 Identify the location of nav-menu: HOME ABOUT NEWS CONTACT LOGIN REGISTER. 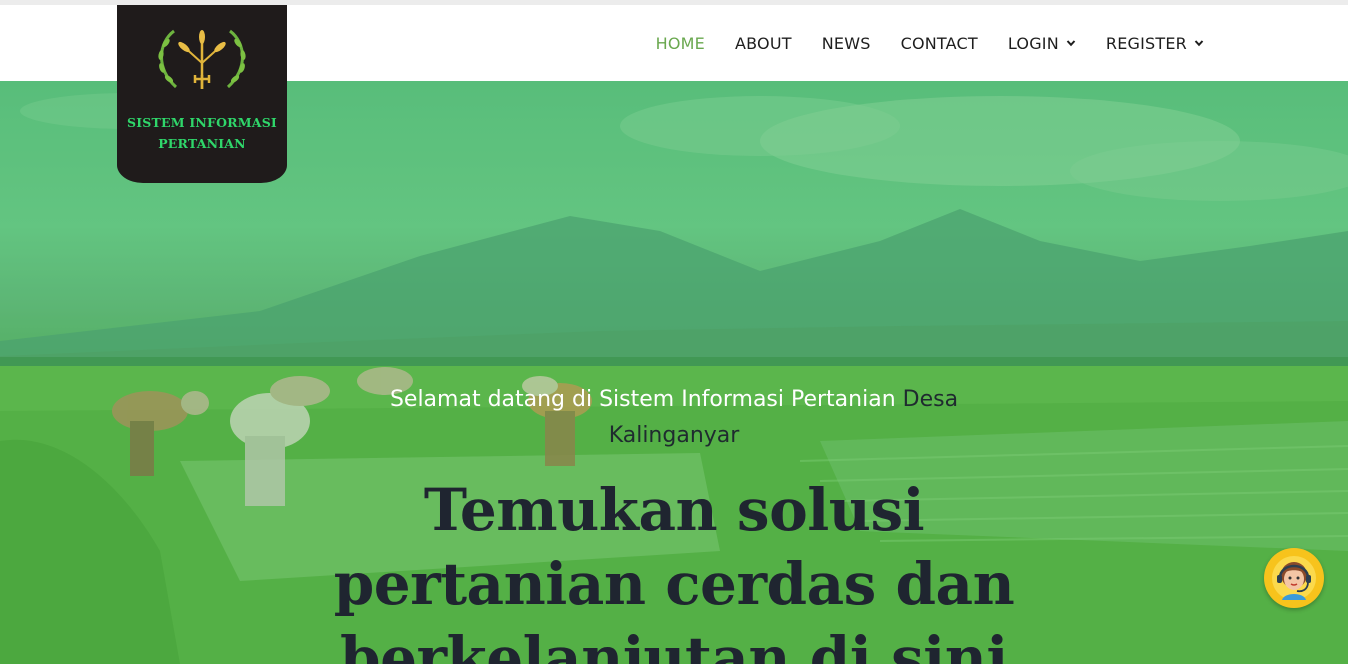
(915, 43).